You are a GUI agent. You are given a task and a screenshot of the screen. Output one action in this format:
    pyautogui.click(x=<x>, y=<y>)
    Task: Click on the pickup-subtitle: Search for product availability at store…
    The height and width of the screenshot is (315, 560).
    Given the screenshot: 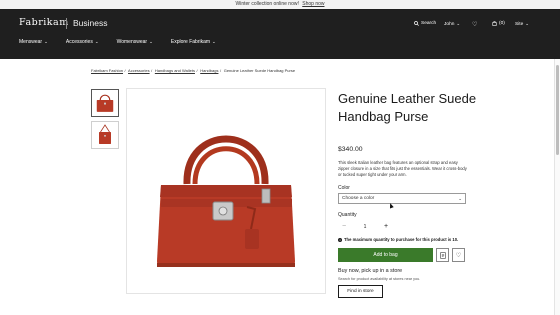 What is the action you would take?
    pyautogui.click(x=379, y=279)
    